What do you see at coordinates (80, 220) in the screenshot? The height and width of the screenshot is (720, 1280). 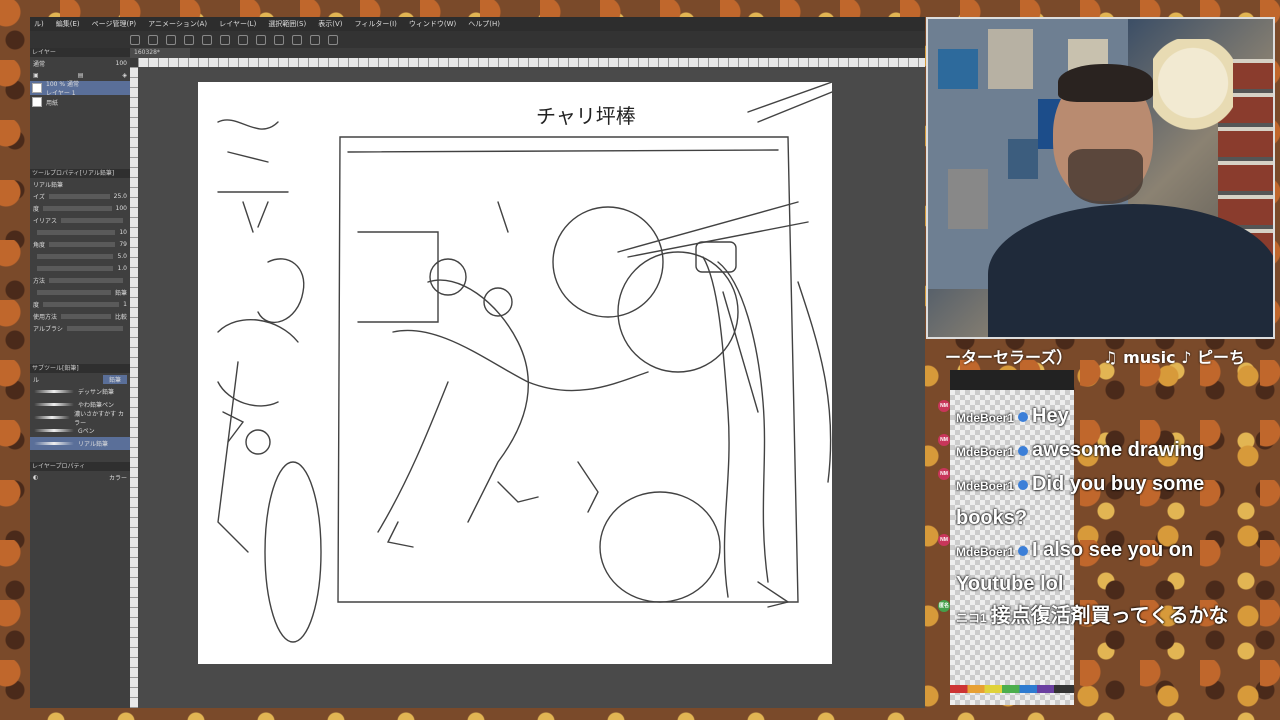 I see `prop-row: イリアス` at bounding box center [80, 220].